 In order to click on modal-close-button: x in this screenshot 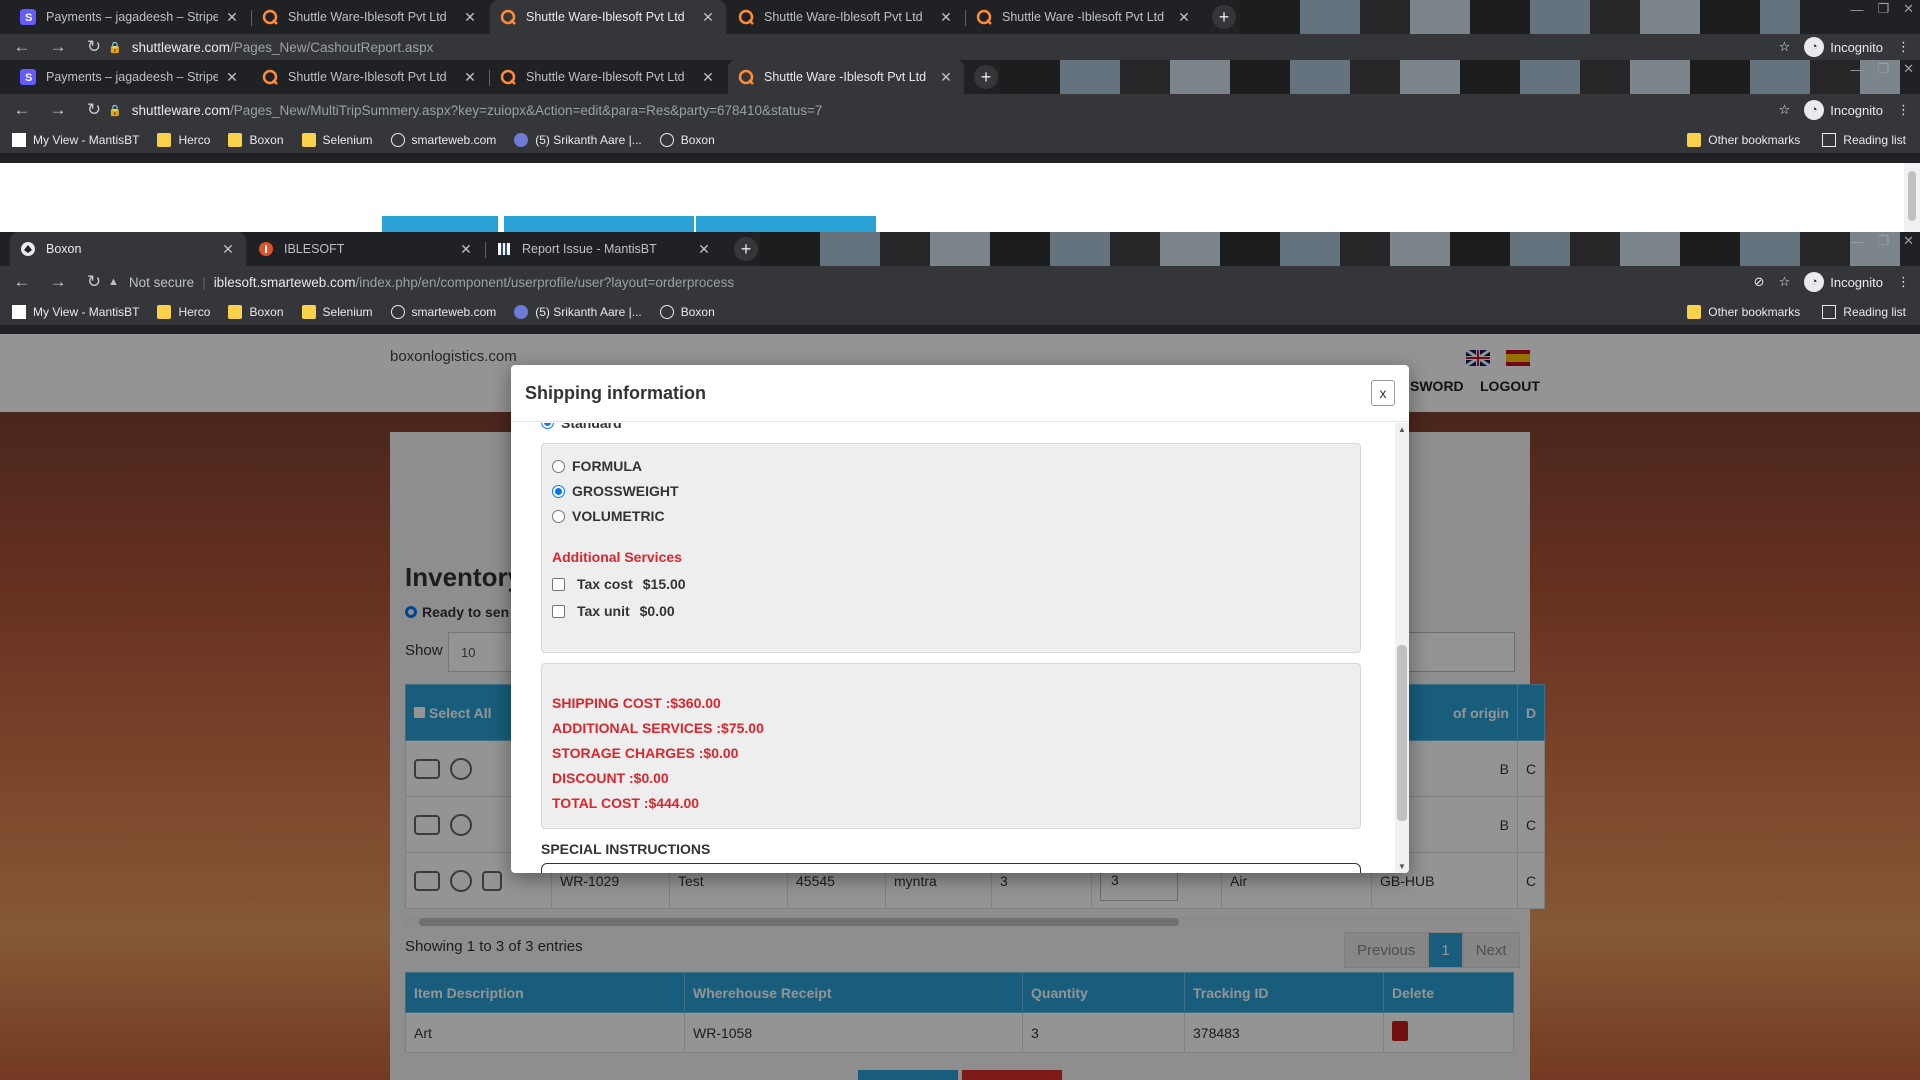, I will do `click(1383, 393)`.